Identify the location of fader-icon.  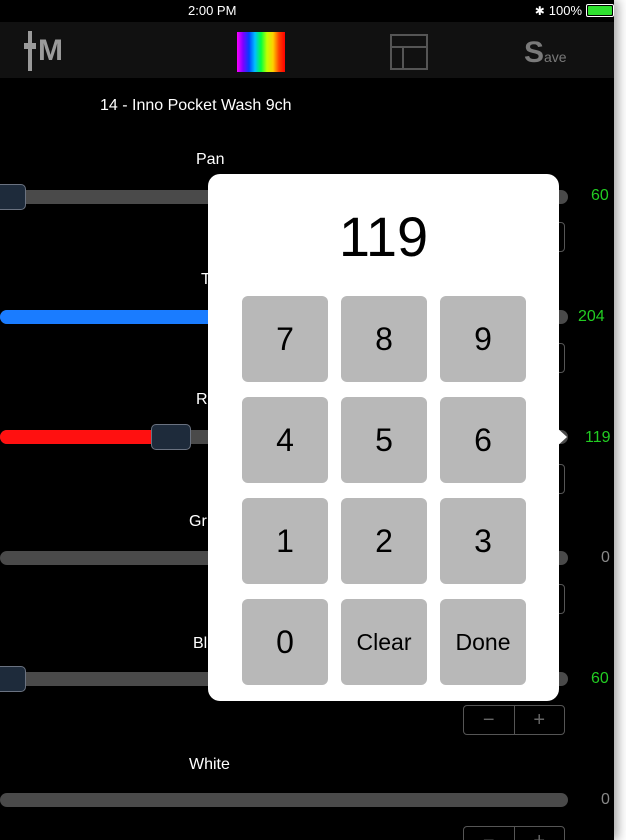
(30, 51).